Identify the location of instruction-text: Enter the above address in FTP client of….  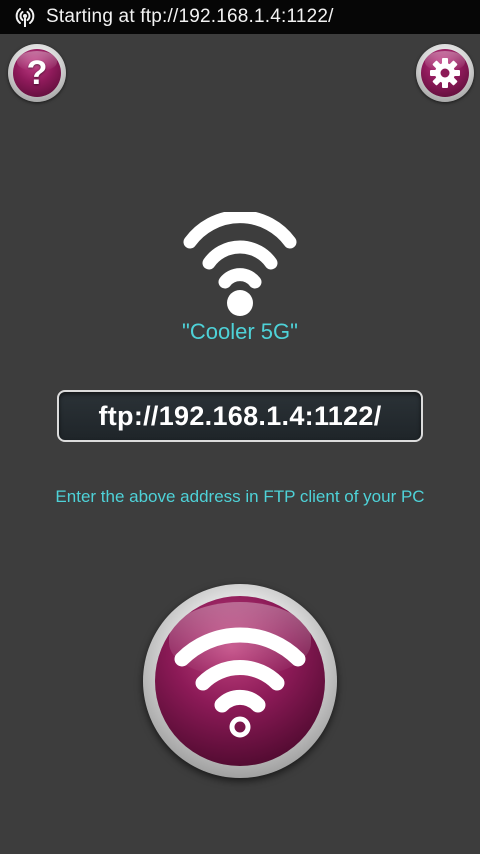
(240, 496).